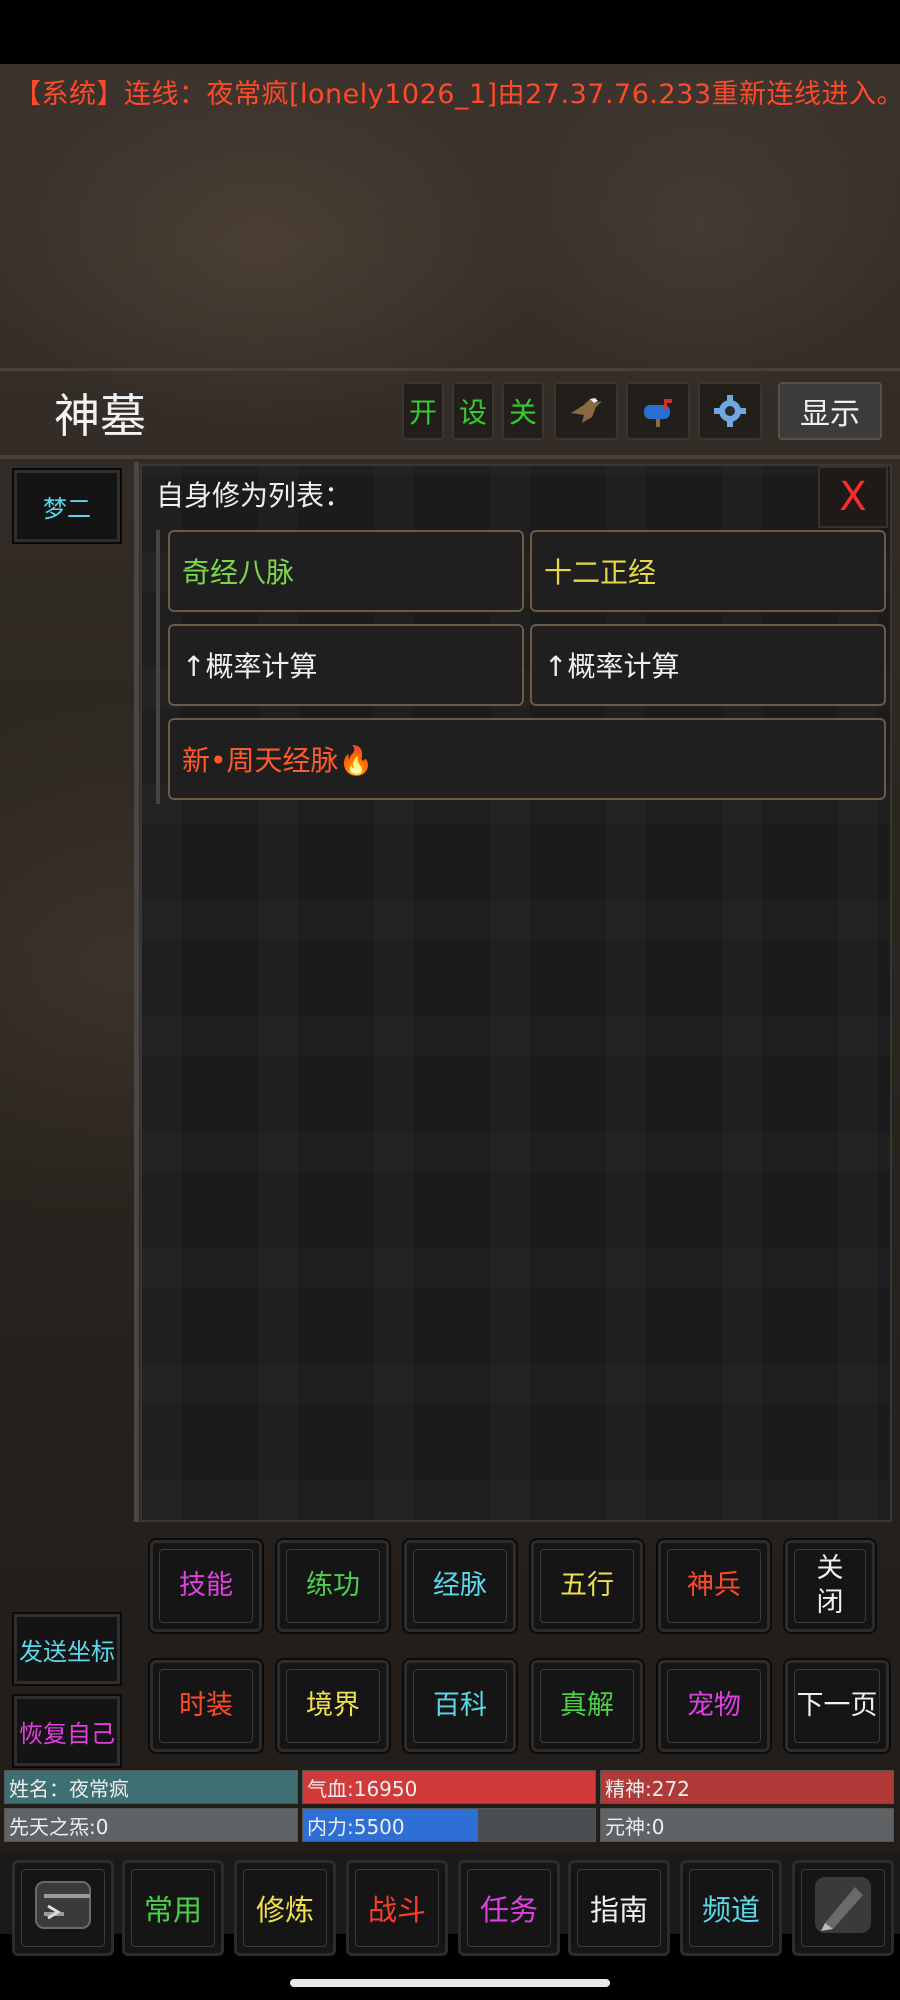 The width and height of the screenshot is (900, 2000). I want to click on target-button: 梦二, so click(67, 506).